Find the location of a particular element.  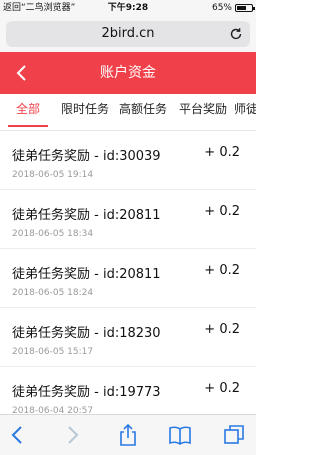

list-item: 徒弟任务奖励 - id:30039 + 0.2 2018-06-05 19:14 is located at coordinates (128, 160).